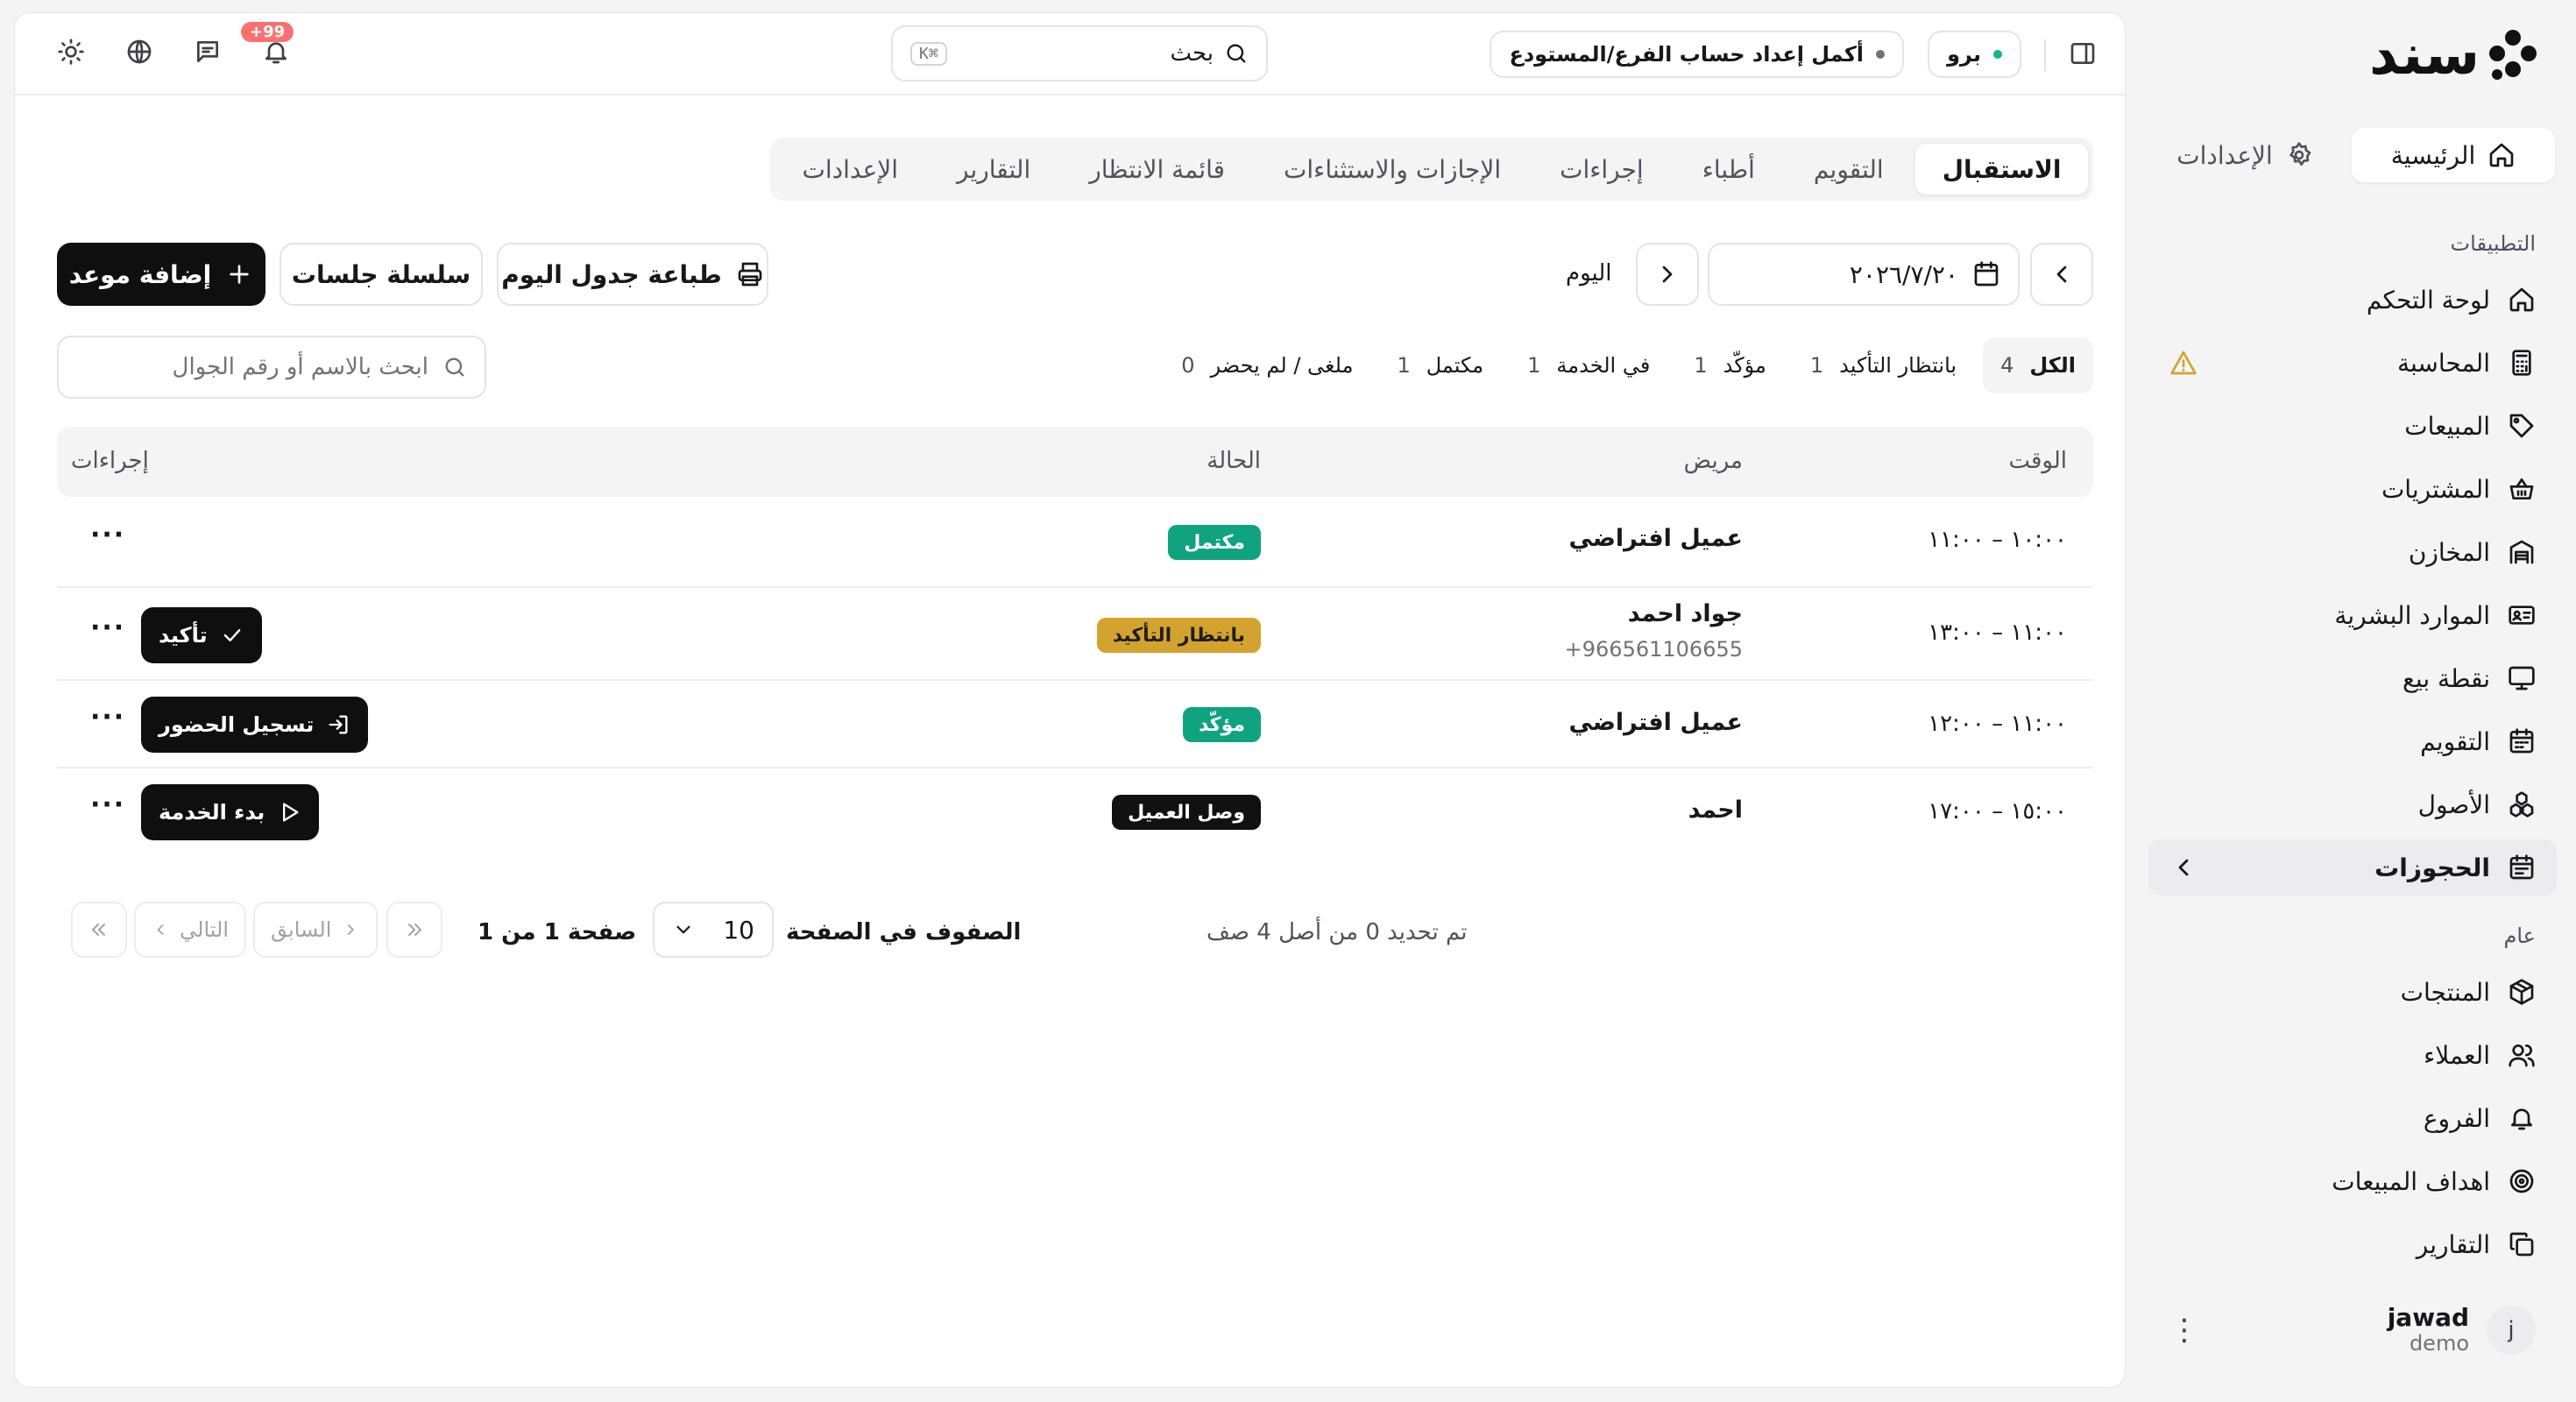  Describe the element at coordinates (230, 812) in the screenshot. I see `start-service-button: بدء الخدمة` at that location.